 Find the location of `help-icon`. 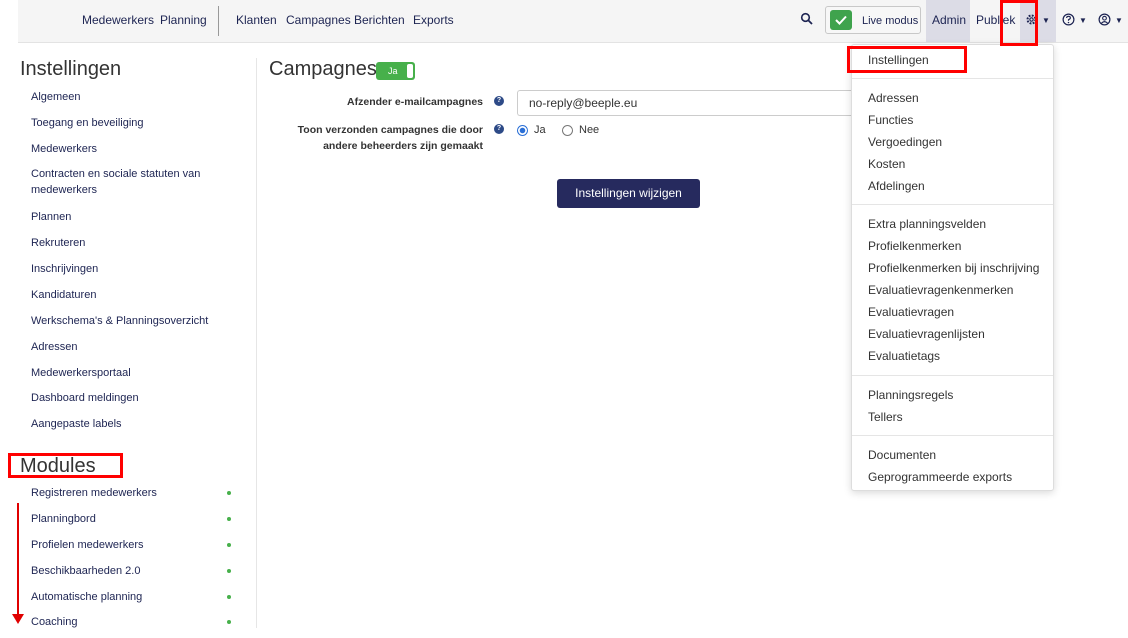

help-icon is located at coordinates (1068, 19).